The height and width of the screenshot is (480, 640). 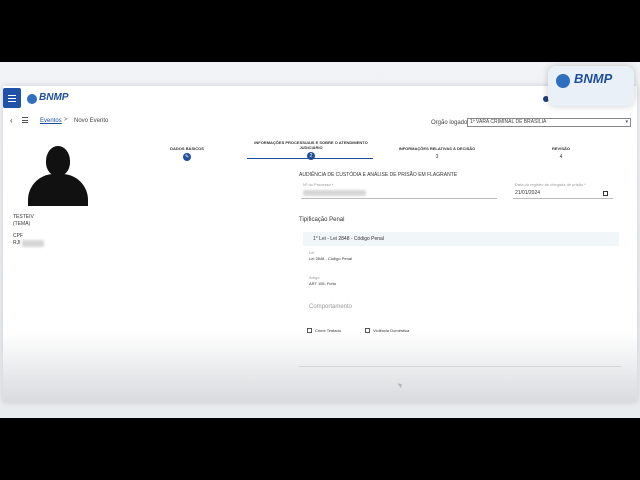 I want to click on mouse-cursor-icon, so click(x=400, y=385).